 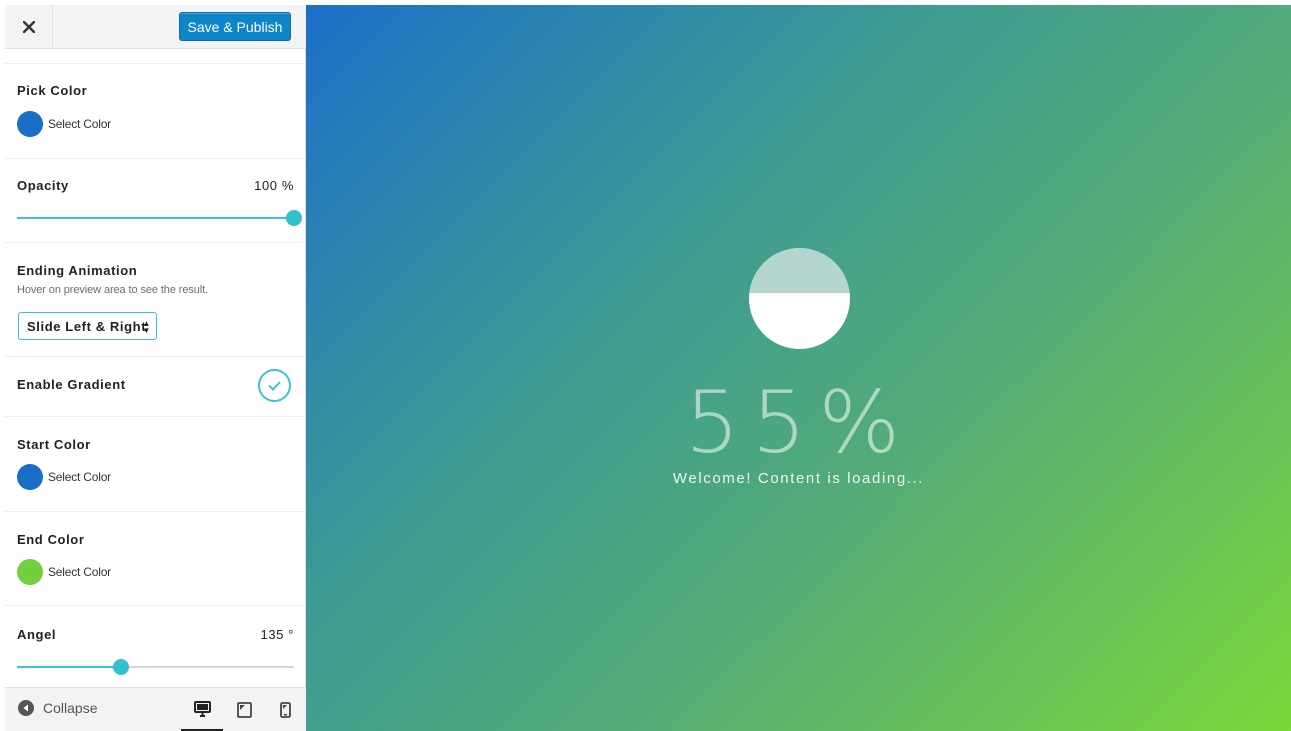 What do you see at coordinates (155, 27) in the screenshot?
I see `top-bar: Save & Publish` at bounding box center [155, 27].